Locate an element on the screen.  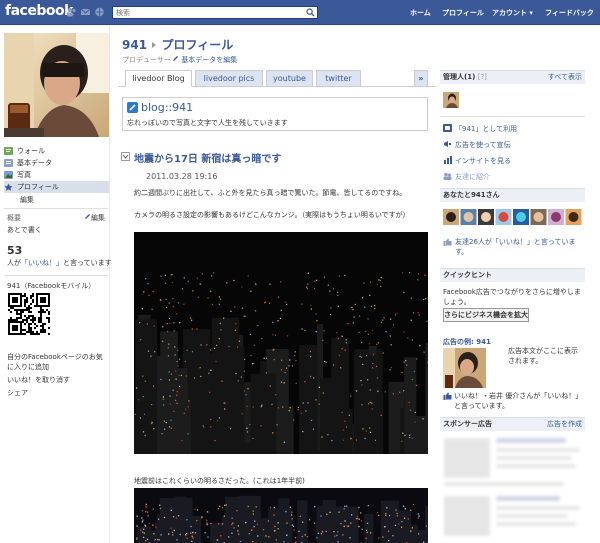
search-icon is located at coordinates (310, 12).